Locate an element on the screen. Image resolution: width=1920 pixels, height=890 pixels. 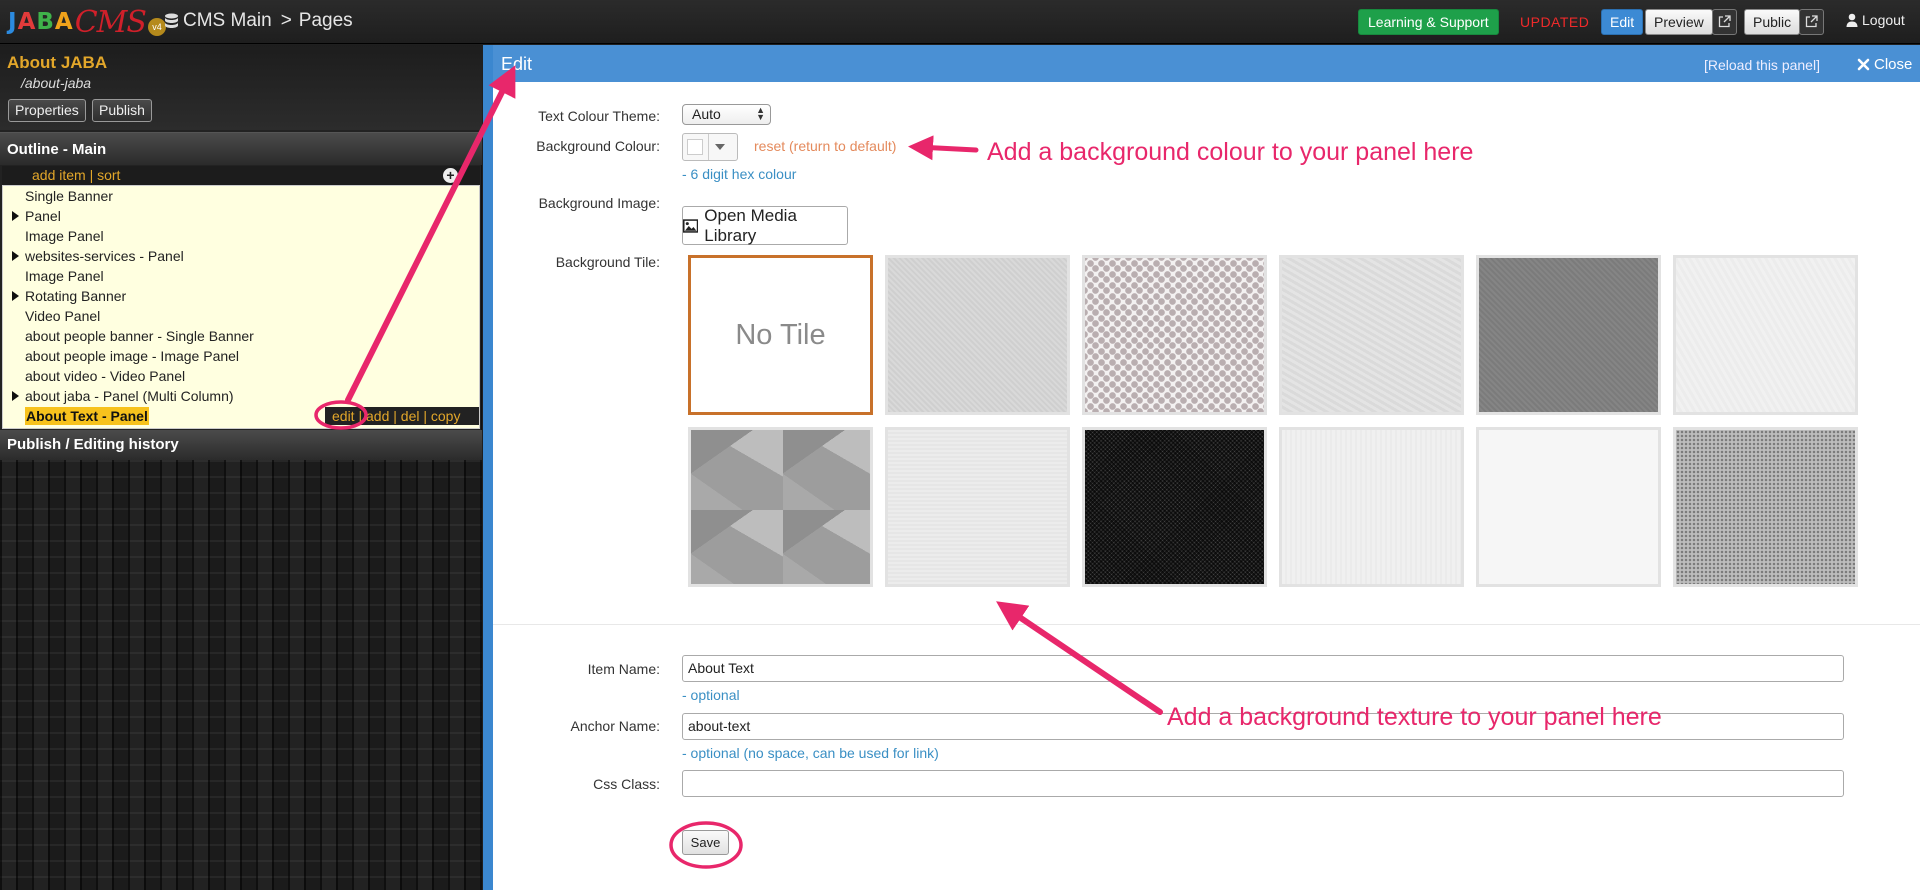
outline-header: Outline - Main is located at coordinates (241, 148).